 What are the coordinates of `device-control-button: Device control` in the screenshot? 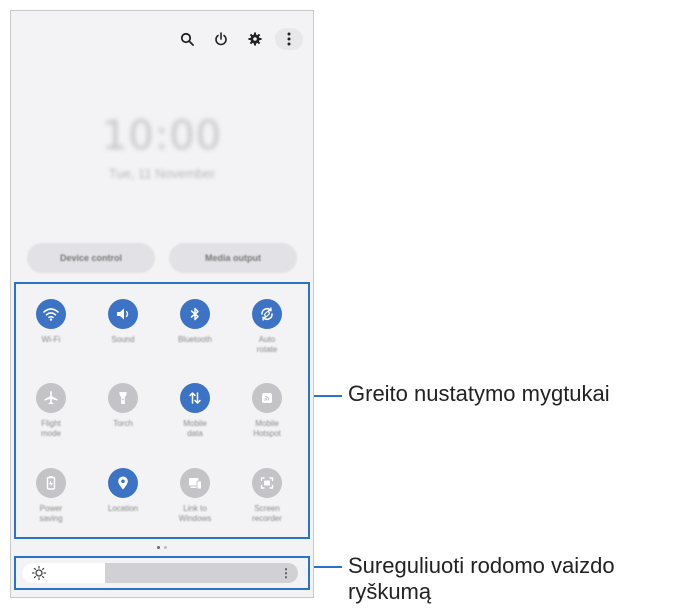 It's located at (91, 258).